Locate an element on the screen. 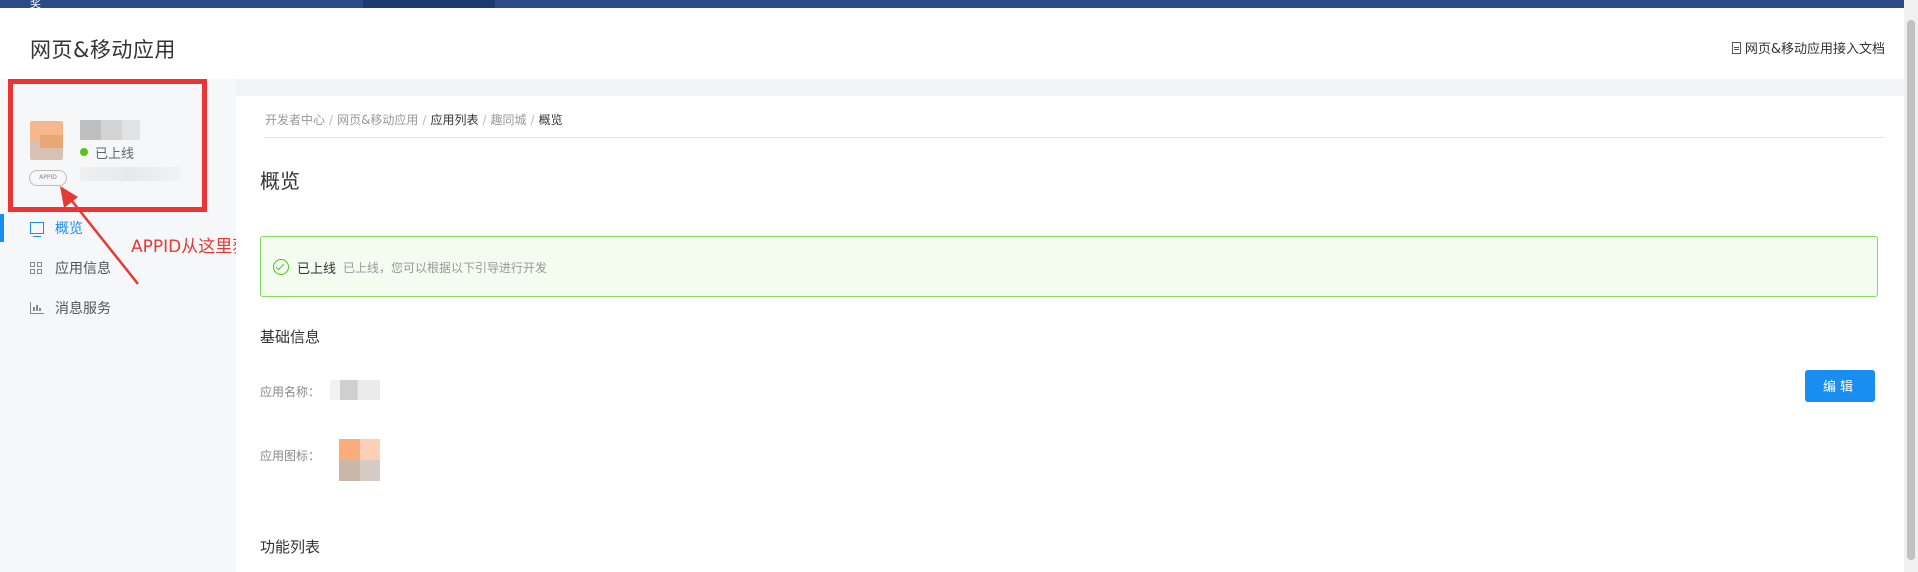  doc-link: 网页&移动应用接入文档 is located at coordinates (1808, 47).